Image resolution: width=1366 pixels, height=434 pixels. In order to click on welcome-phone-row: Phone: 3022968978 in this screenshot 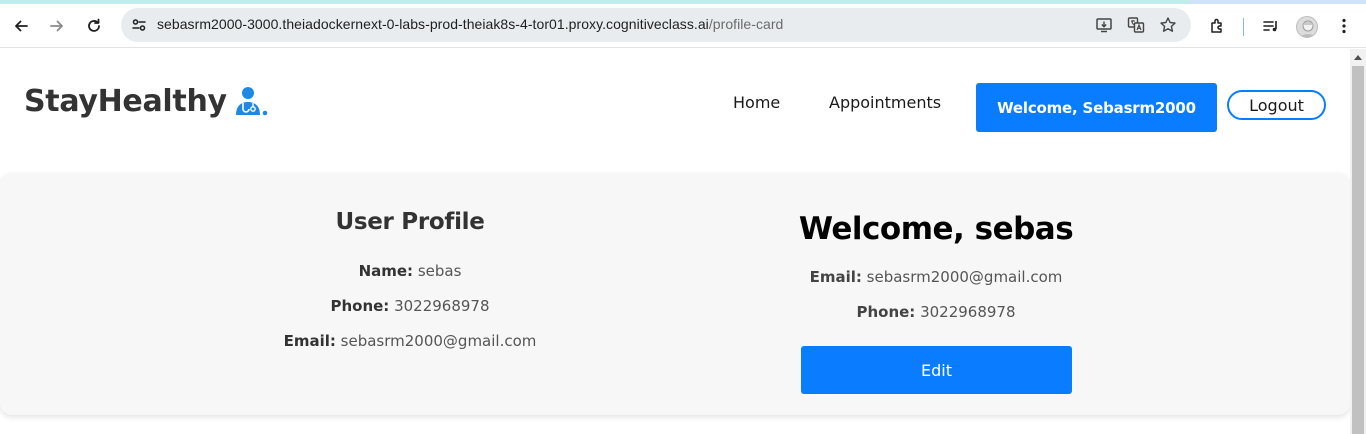, I will do `click(936, 312)`.